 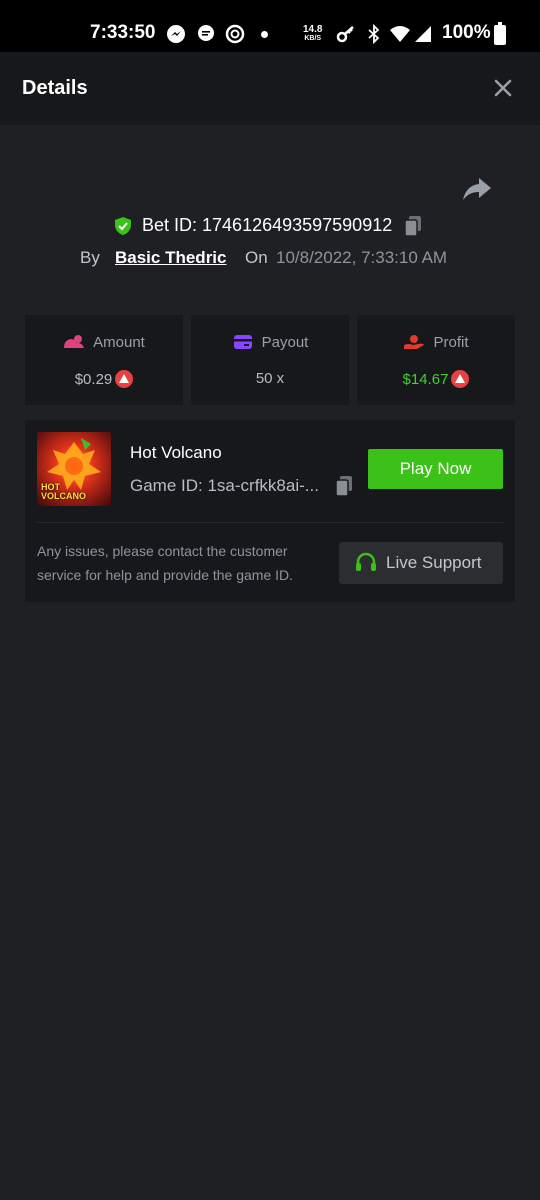 What do you see at coordinates (313, 29) in the screenshot?
I see `net-speed-value: 14.8` at bounding box center [313, 29].